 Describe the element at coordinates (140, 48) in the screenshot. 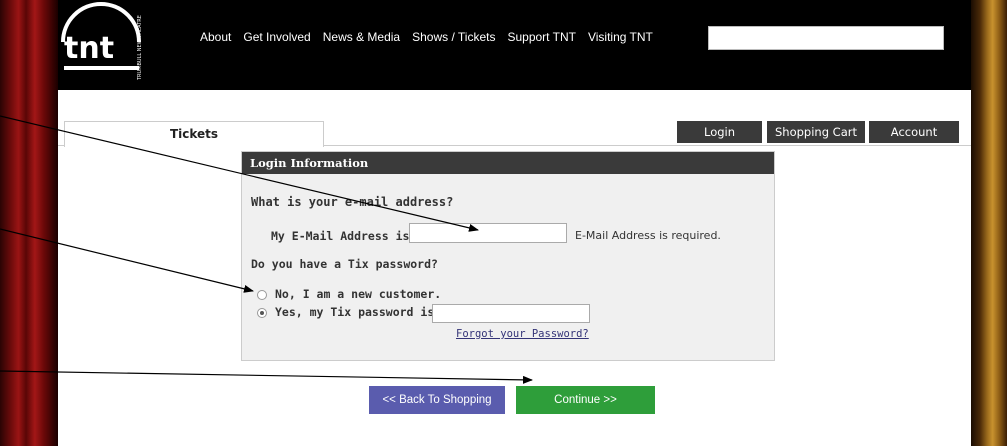

I see `logo-side-text: TRUMBULL NEW THEATRE` at that location.